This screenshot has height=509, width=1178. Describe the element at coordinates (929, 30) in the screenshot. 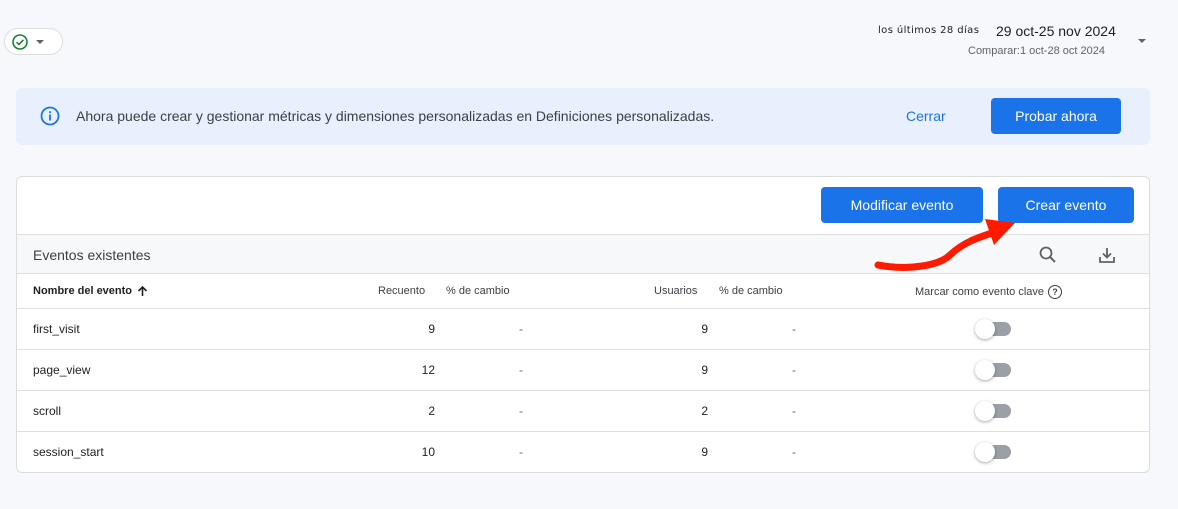

I see `date-range-label: los últimos 28 días` at that location.